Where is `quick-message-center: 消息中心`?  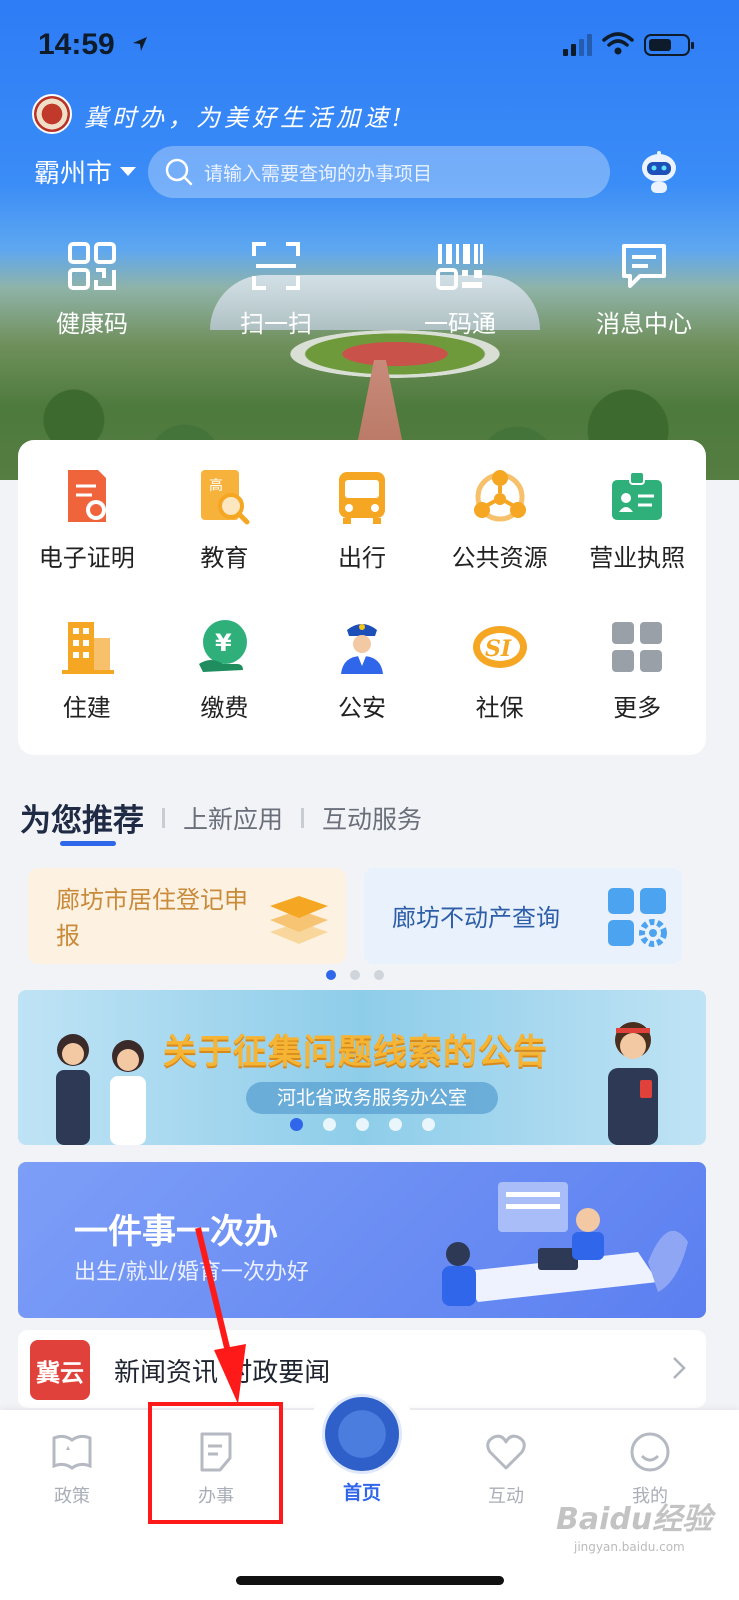 quick-message-center: 消息中心 is located at coordinates (644, 289).